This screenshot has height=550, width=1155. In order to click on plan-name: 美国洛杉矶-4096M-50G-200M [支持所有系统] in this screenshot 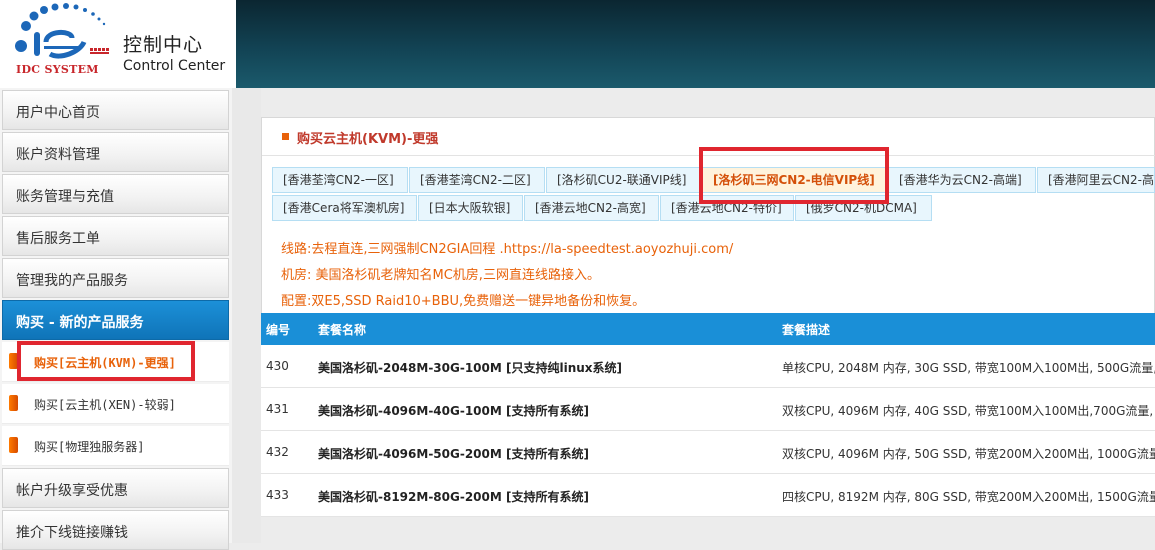, I will do `click(453, 454)`.